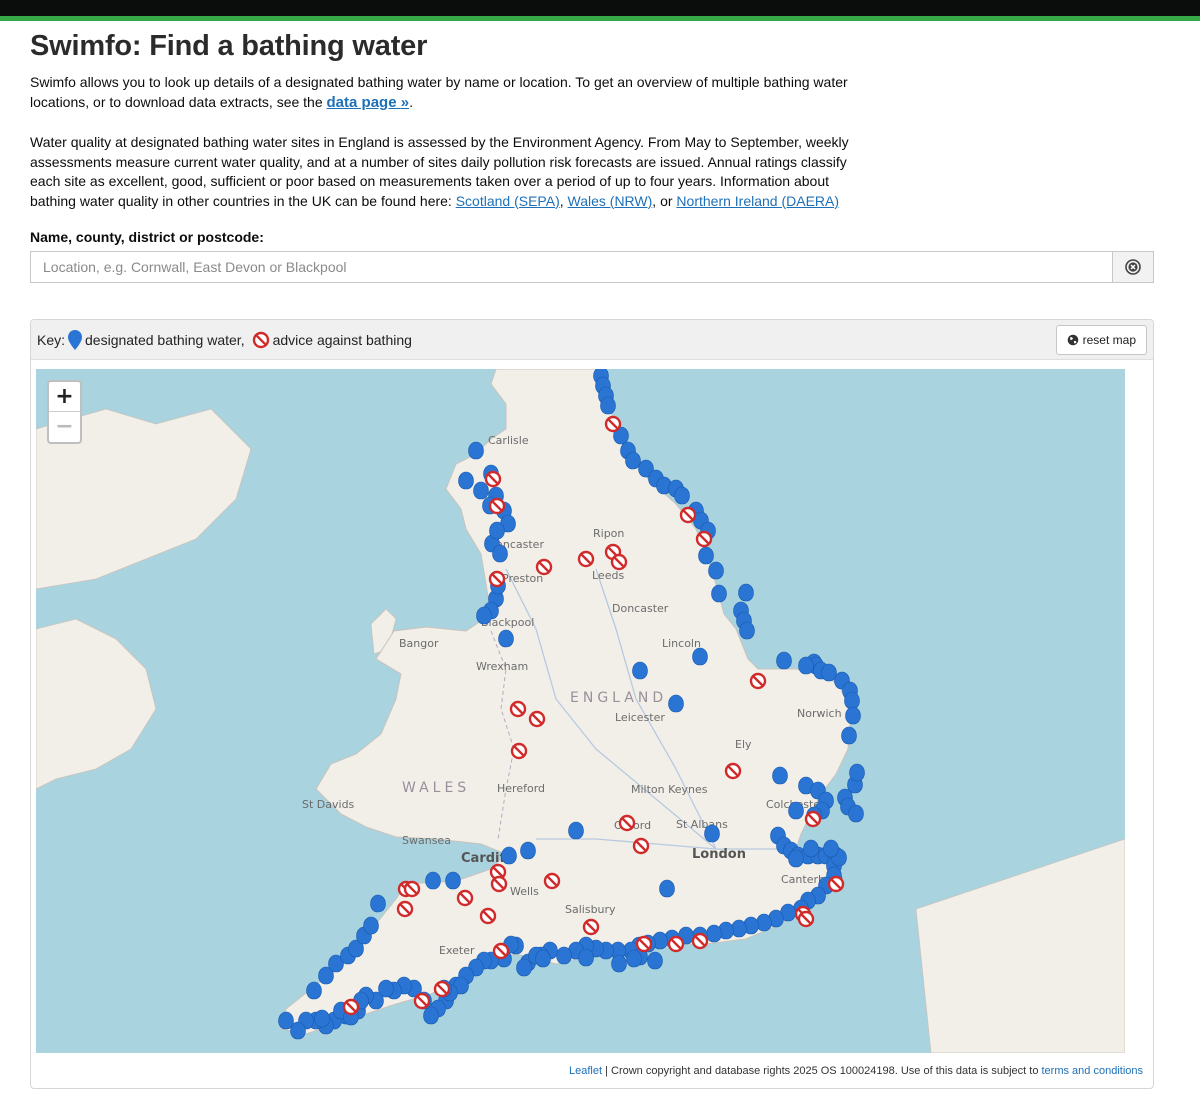 The image size is (1200, 1110). Describe the element at coordinates (64, 396) in the screenshot. I see `zoom-in-button: +` at that location.